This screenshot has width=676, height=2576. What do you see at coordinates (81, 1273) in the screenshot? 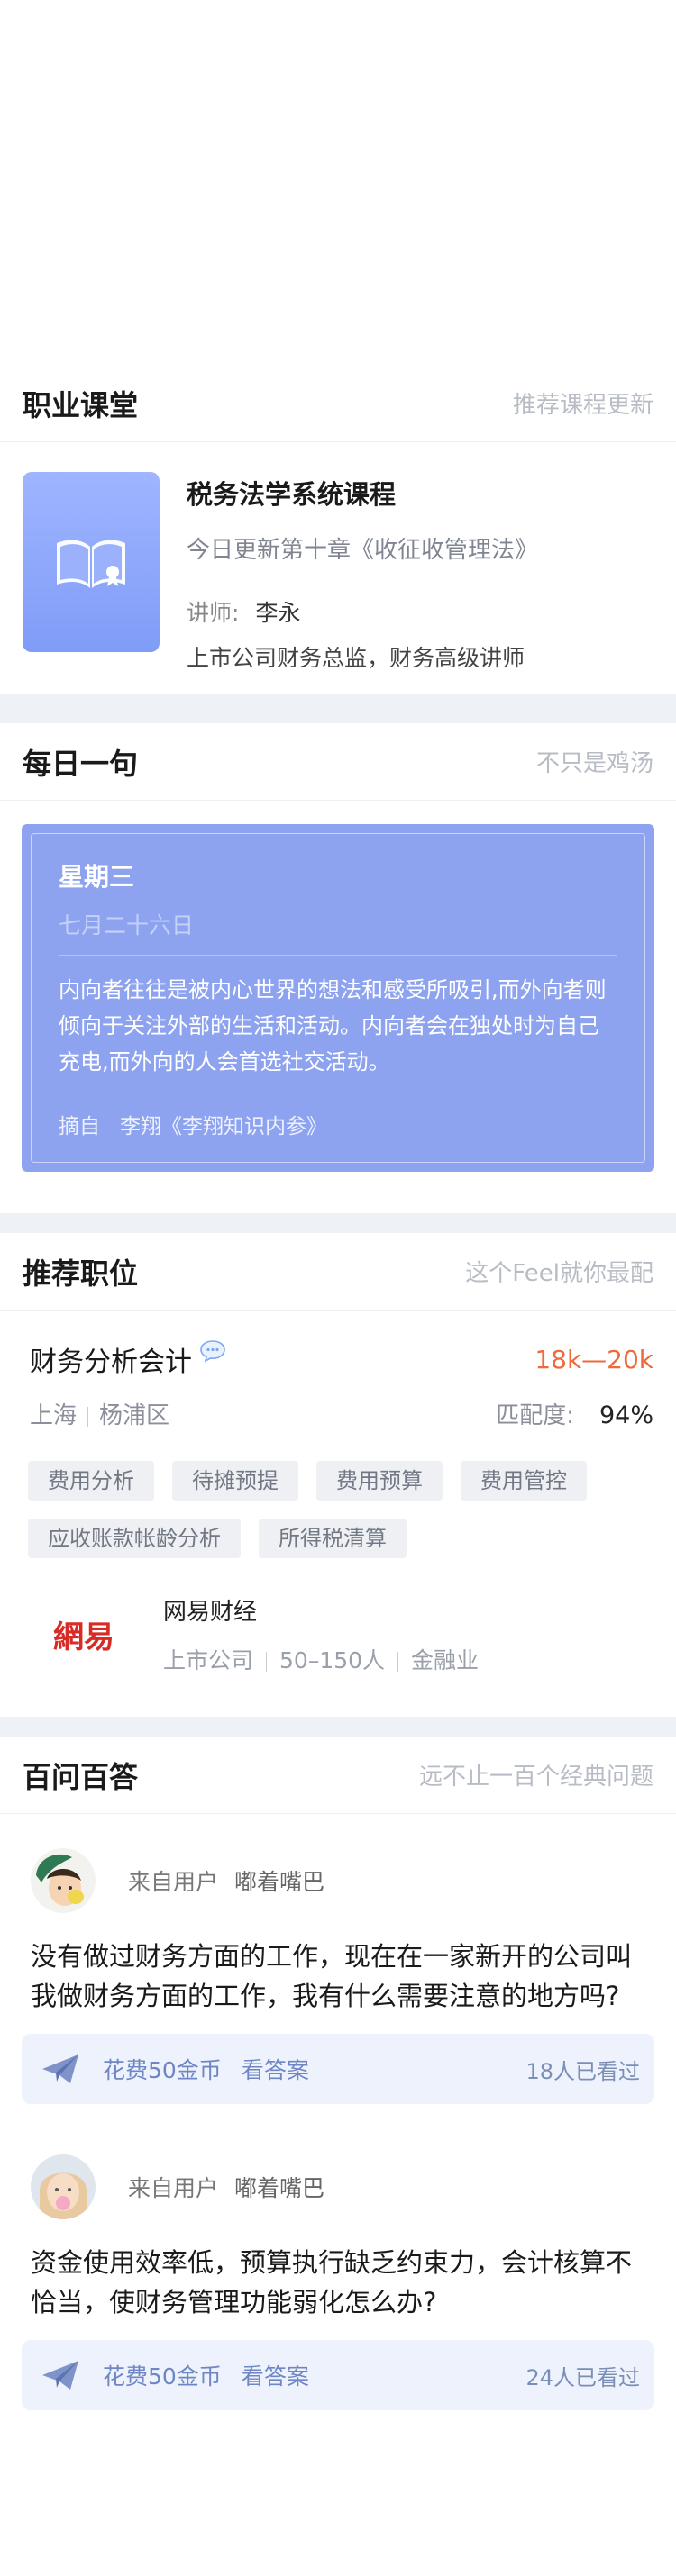
I see `section-title: 推荐职位` at bounding box center [81, 1273].